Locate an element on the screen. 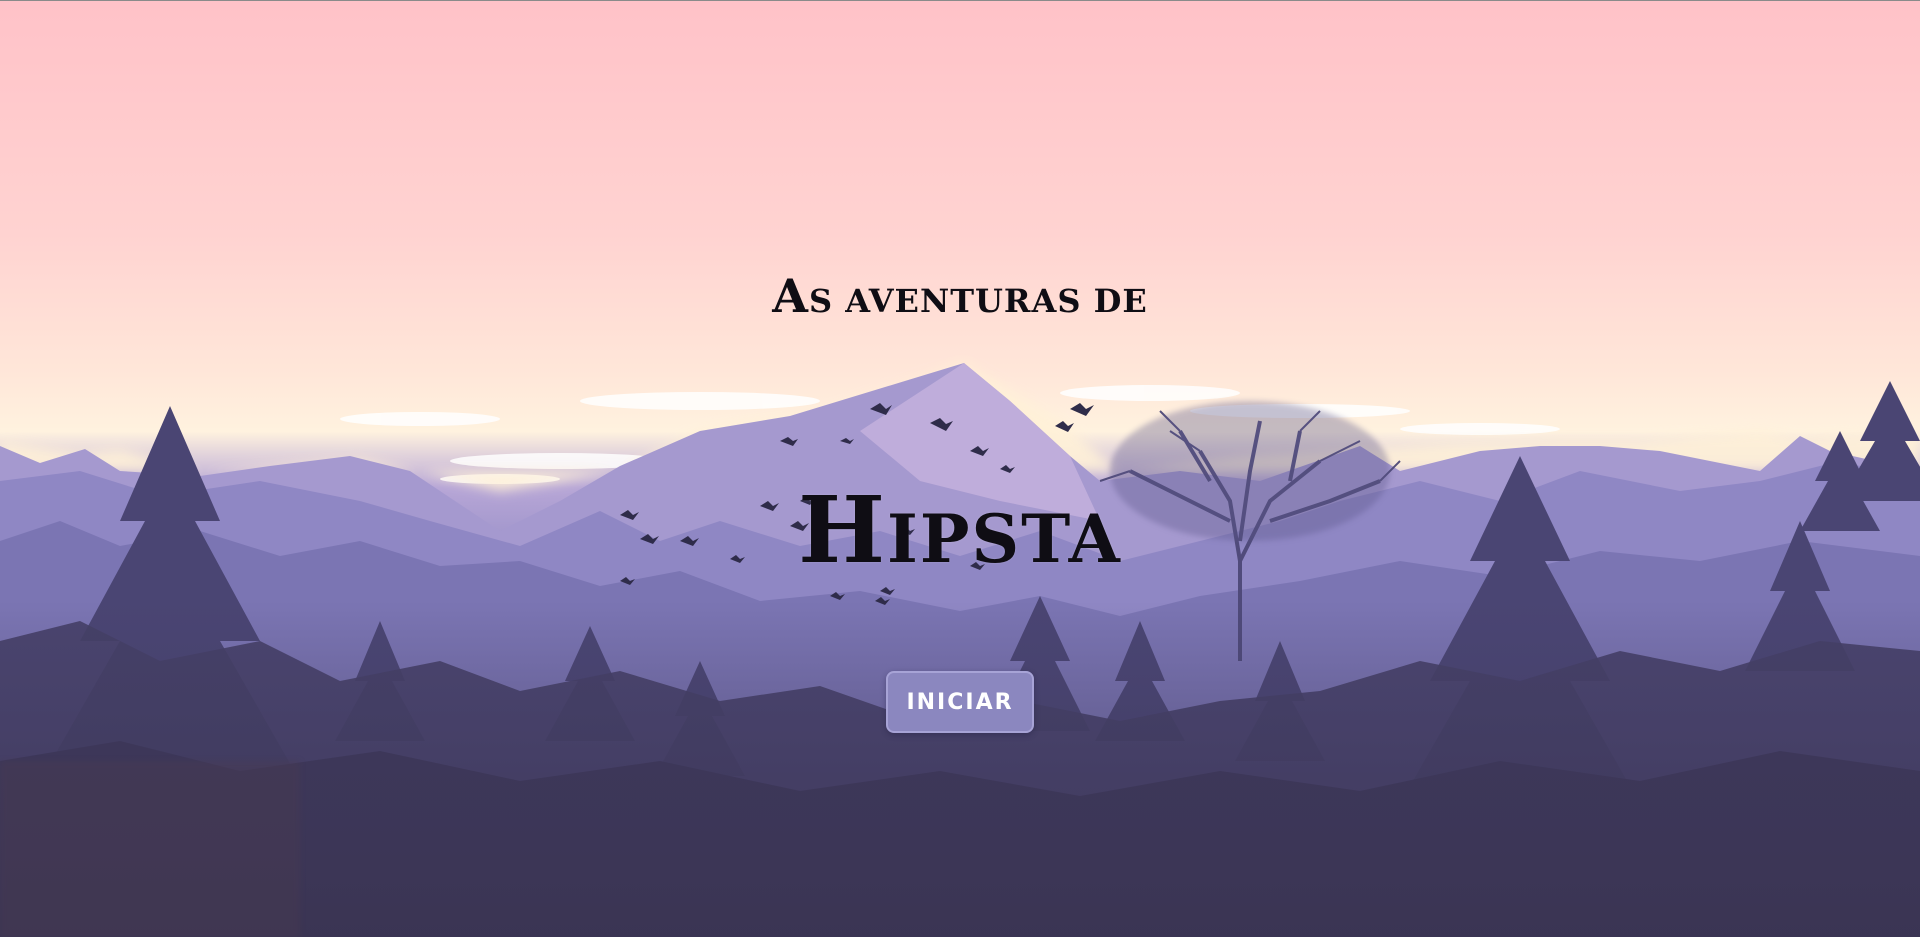 Image resolution: width=1920 pixels, height=937 pixels. start-button: INICIAR is located at coordinates (960, 702).